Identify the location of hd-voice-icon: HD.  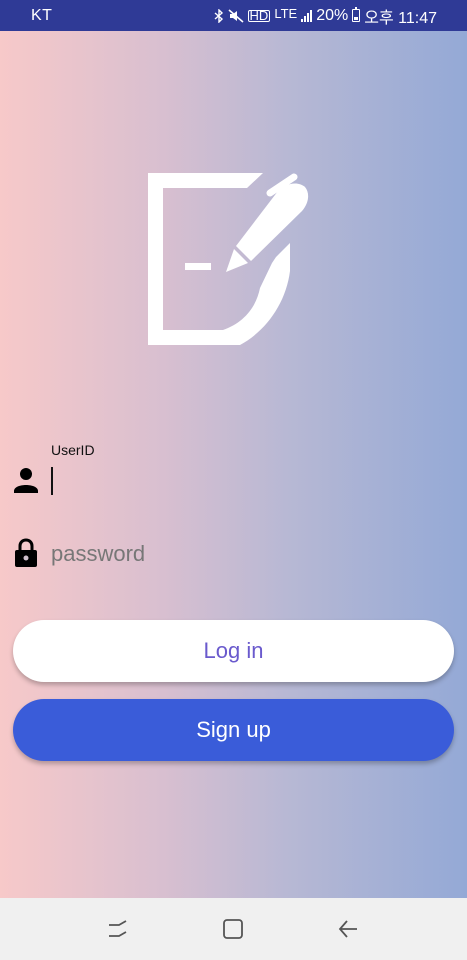
(259, 15).